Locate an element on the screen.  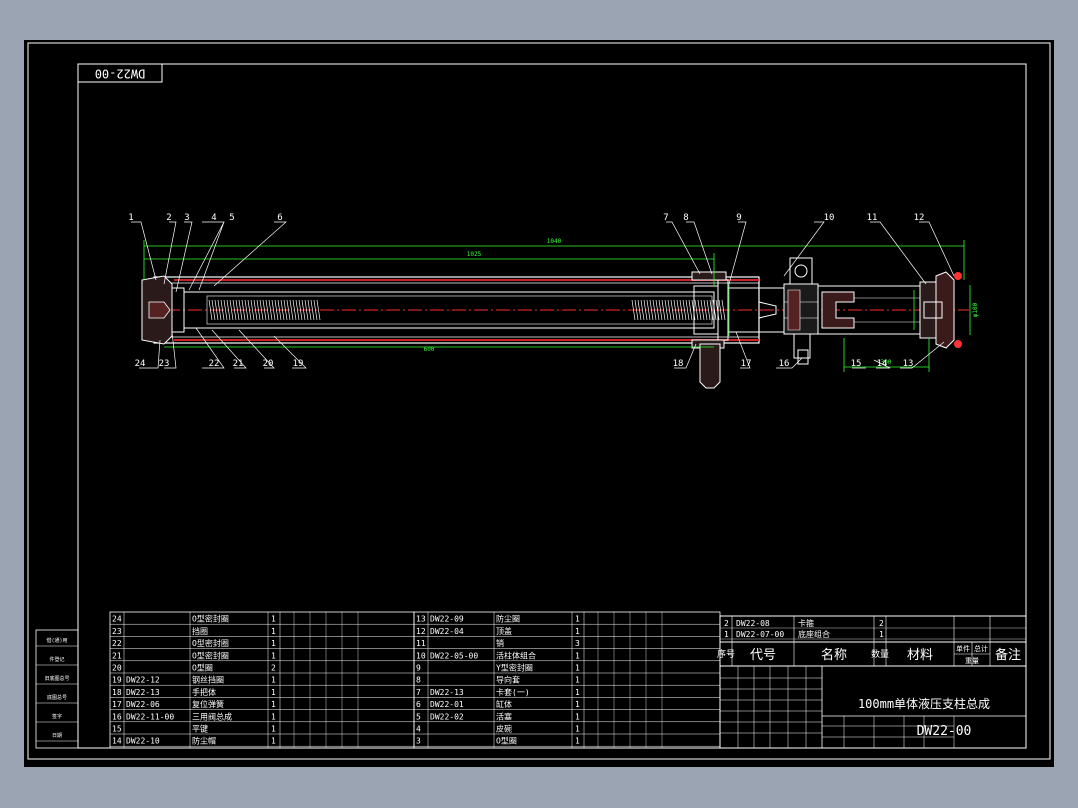
bom-no: 2 is located at coordinates (726, 623).